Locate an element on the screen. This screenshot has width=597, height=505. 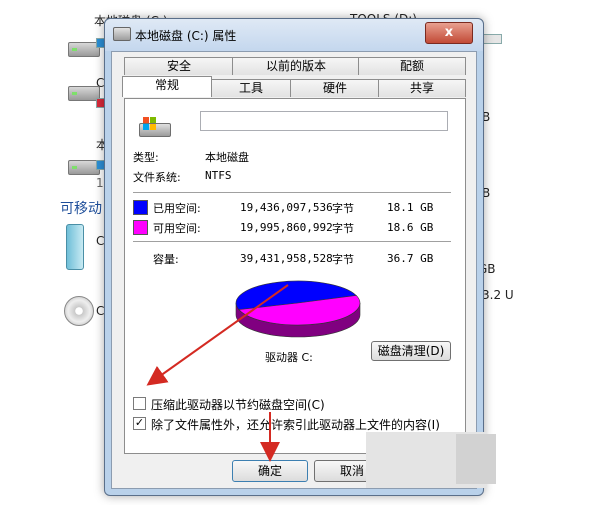
filesystem-value: NTFS is located at coordinates (218, 175).